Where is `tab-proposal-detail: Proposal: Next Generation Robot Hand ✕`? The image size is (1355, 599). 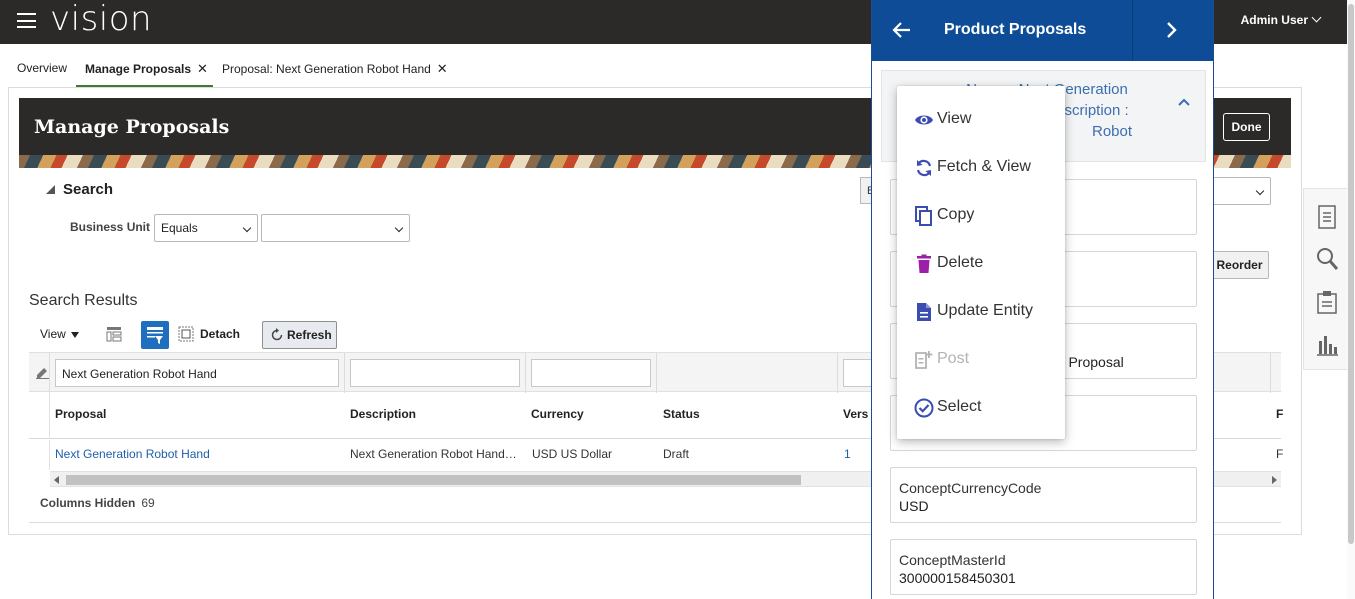 tab-proposal-detail: Proposal: Next Generation Robot Hand ✕ is located at coordinates (335, 69).